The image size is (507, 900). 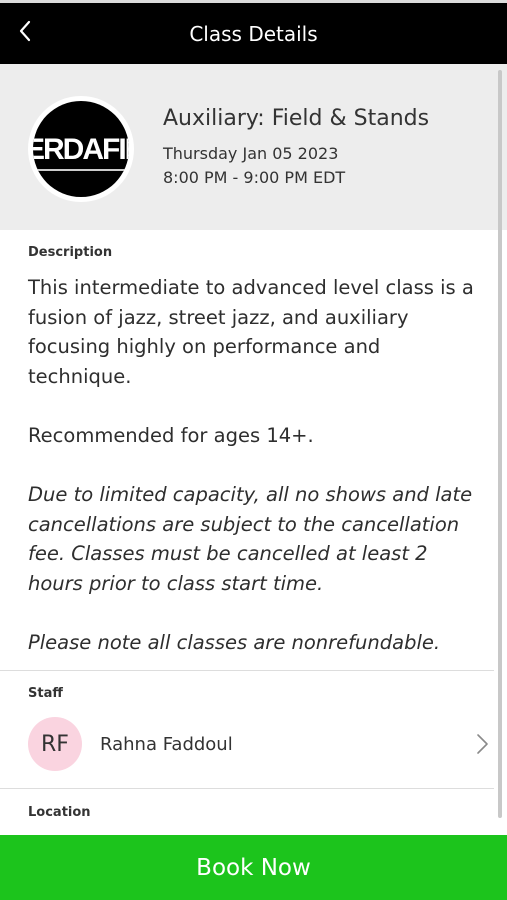 I want to click on header-bar: Class Details, so click(x=253, y=32).